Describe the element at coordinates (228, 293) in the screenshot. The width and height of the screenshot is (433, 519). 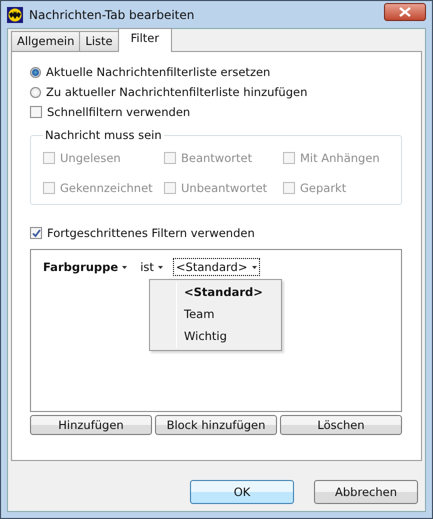
I see `menu-item: <Standard>` at that location.